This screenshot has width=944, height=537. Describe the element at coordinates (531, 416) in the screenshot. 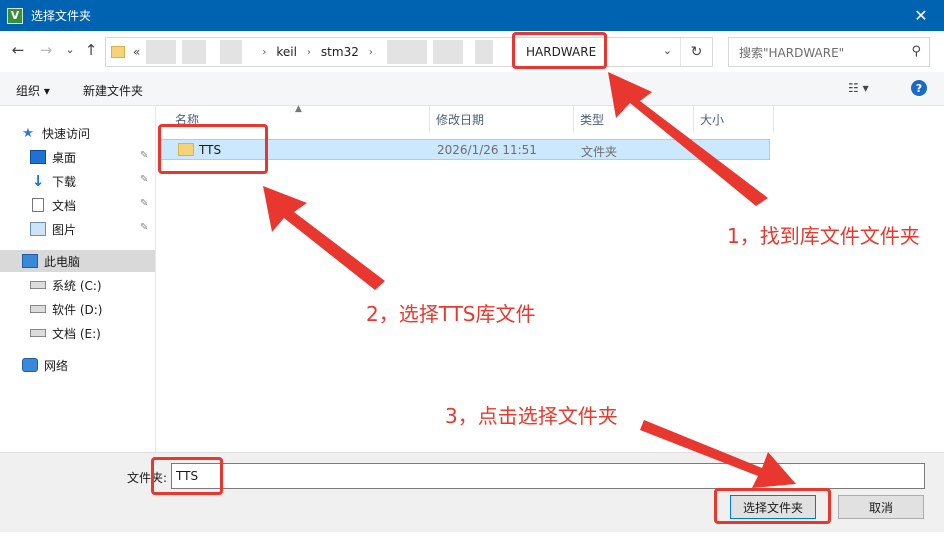

I see `annotation-step3: 3，点击选择文件夹` at that location.